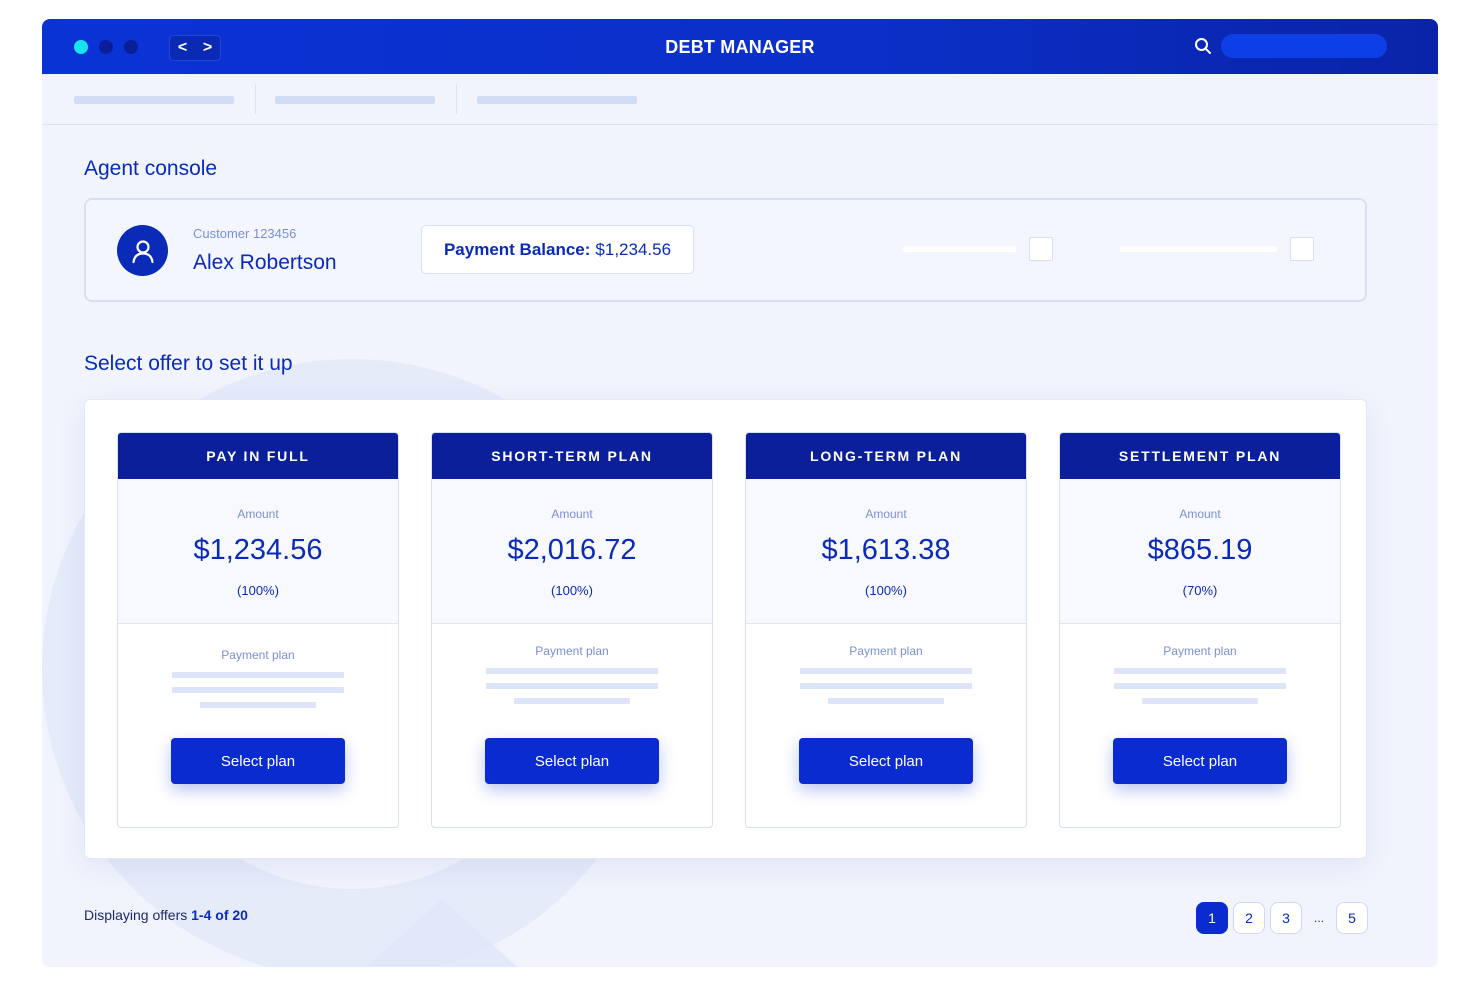 This screenshot has width=1480, height=987. I want to click on amount-value: $2,016.72, so click(572, 550).